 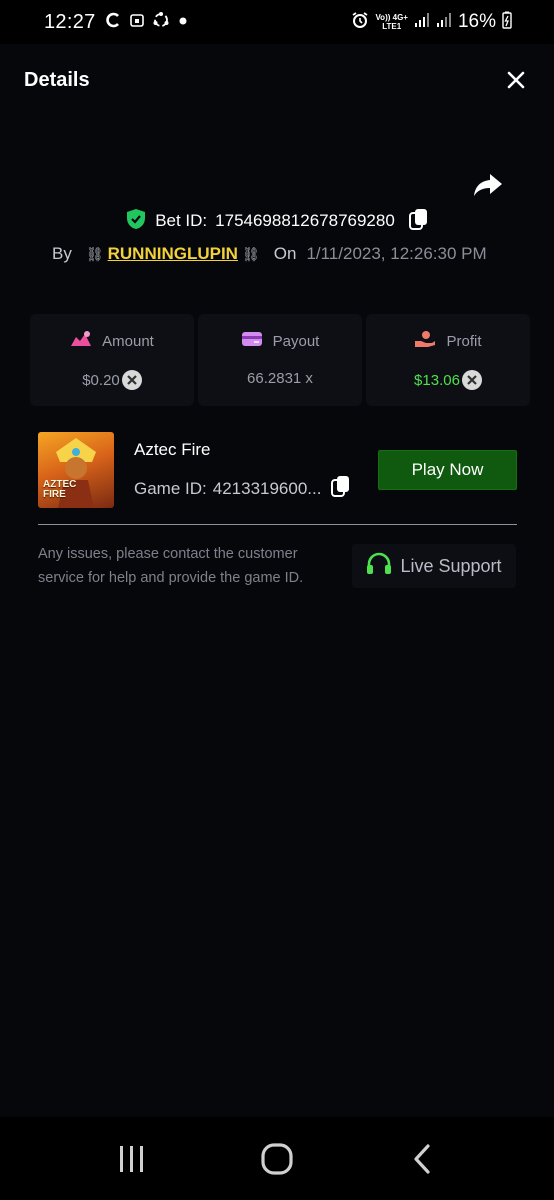 What do you see at coordinates (448, 360) in the screenshot?
I see `stat-profit: Profit $13.06` at bounding box center [448, 360].